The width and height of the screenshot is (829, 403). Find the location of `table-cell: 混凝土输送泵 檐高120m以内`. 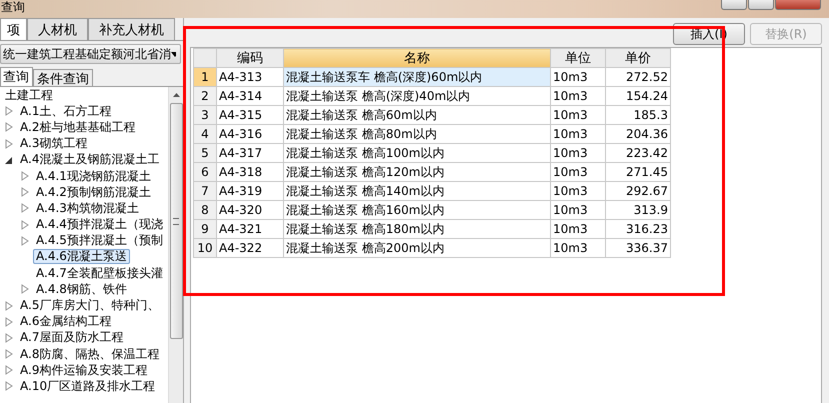

table-cell: 混凝土输送泵 檐高120m以内 is located at coordinates (417, 172).